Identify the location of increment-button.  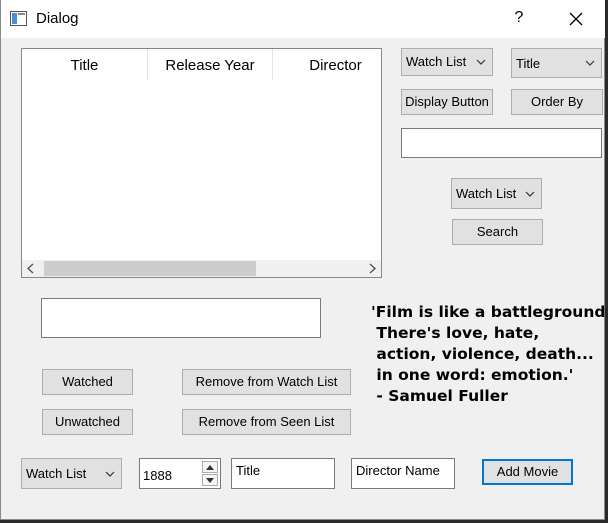
(210, 467).